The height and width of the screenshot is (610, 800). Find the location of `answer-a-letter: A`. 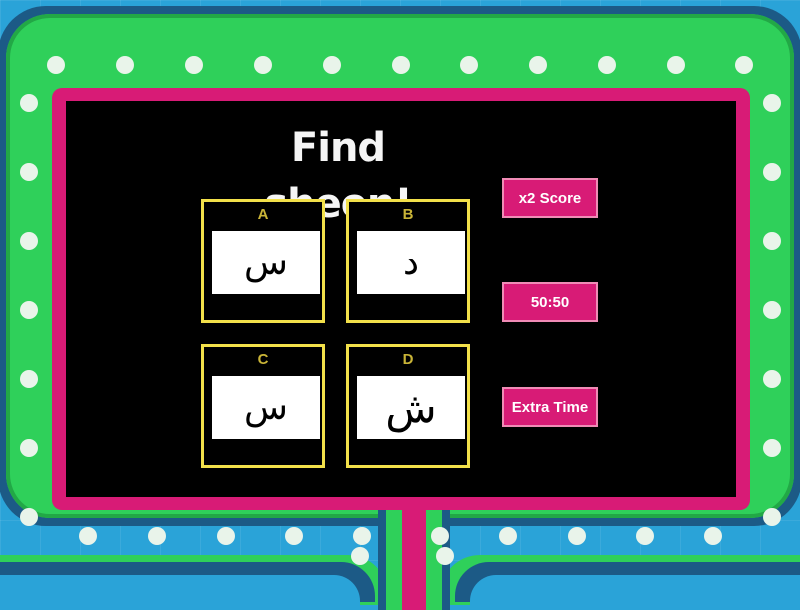

answer-a-letter: A is located at coordinates (263, 214).